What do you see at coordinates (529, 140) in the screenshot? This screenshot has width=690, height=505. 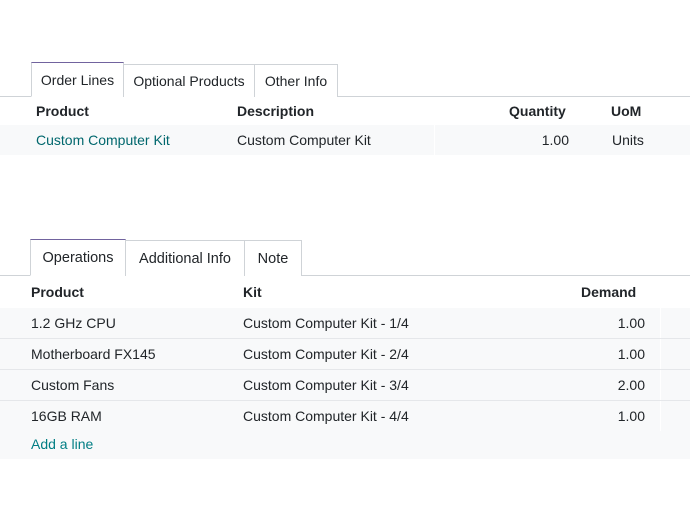 I see `quantity-cell: 1.00` at bounding box center [529, 140].